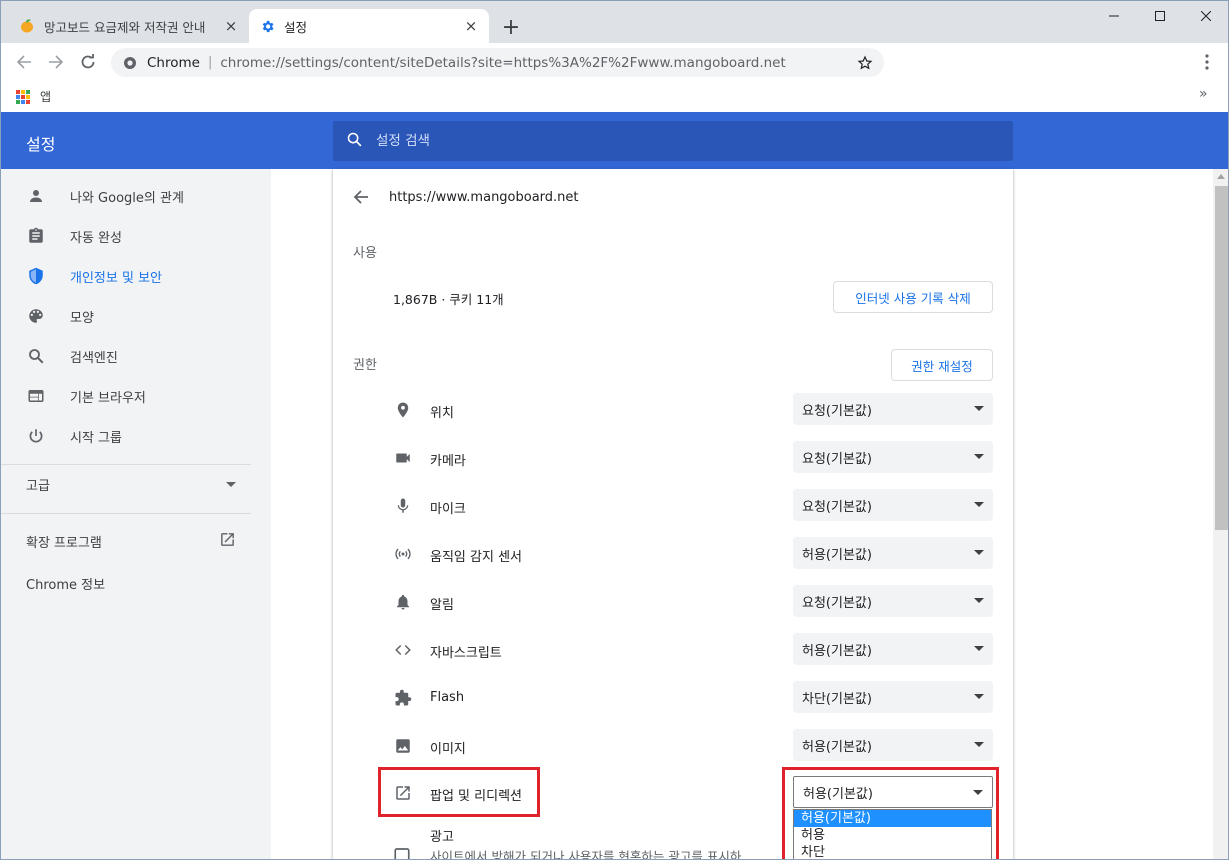  Describe the element at coordinates (27, 26) in the screenshot. I see `mango-icon` at that location.